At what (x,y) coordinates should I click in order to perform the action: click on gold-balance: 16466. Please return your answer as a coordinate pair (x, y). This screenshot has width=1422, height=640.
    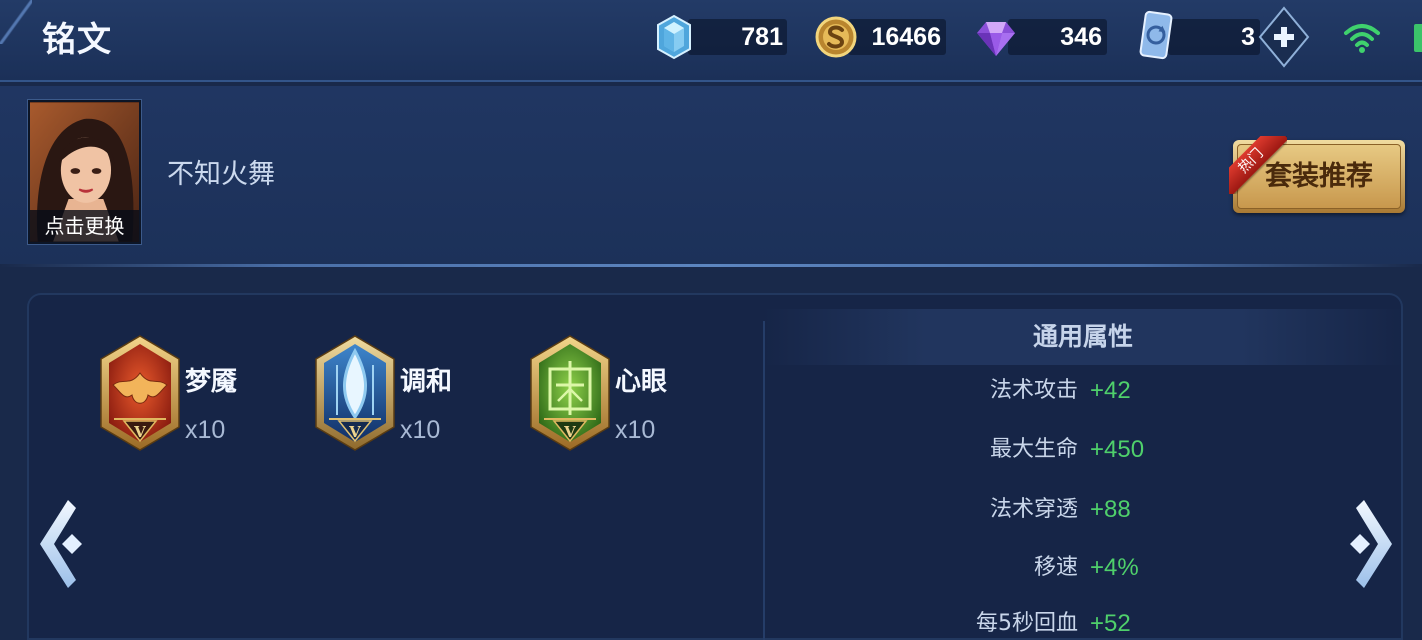
    Looking at the image, I should click on (897, 37).